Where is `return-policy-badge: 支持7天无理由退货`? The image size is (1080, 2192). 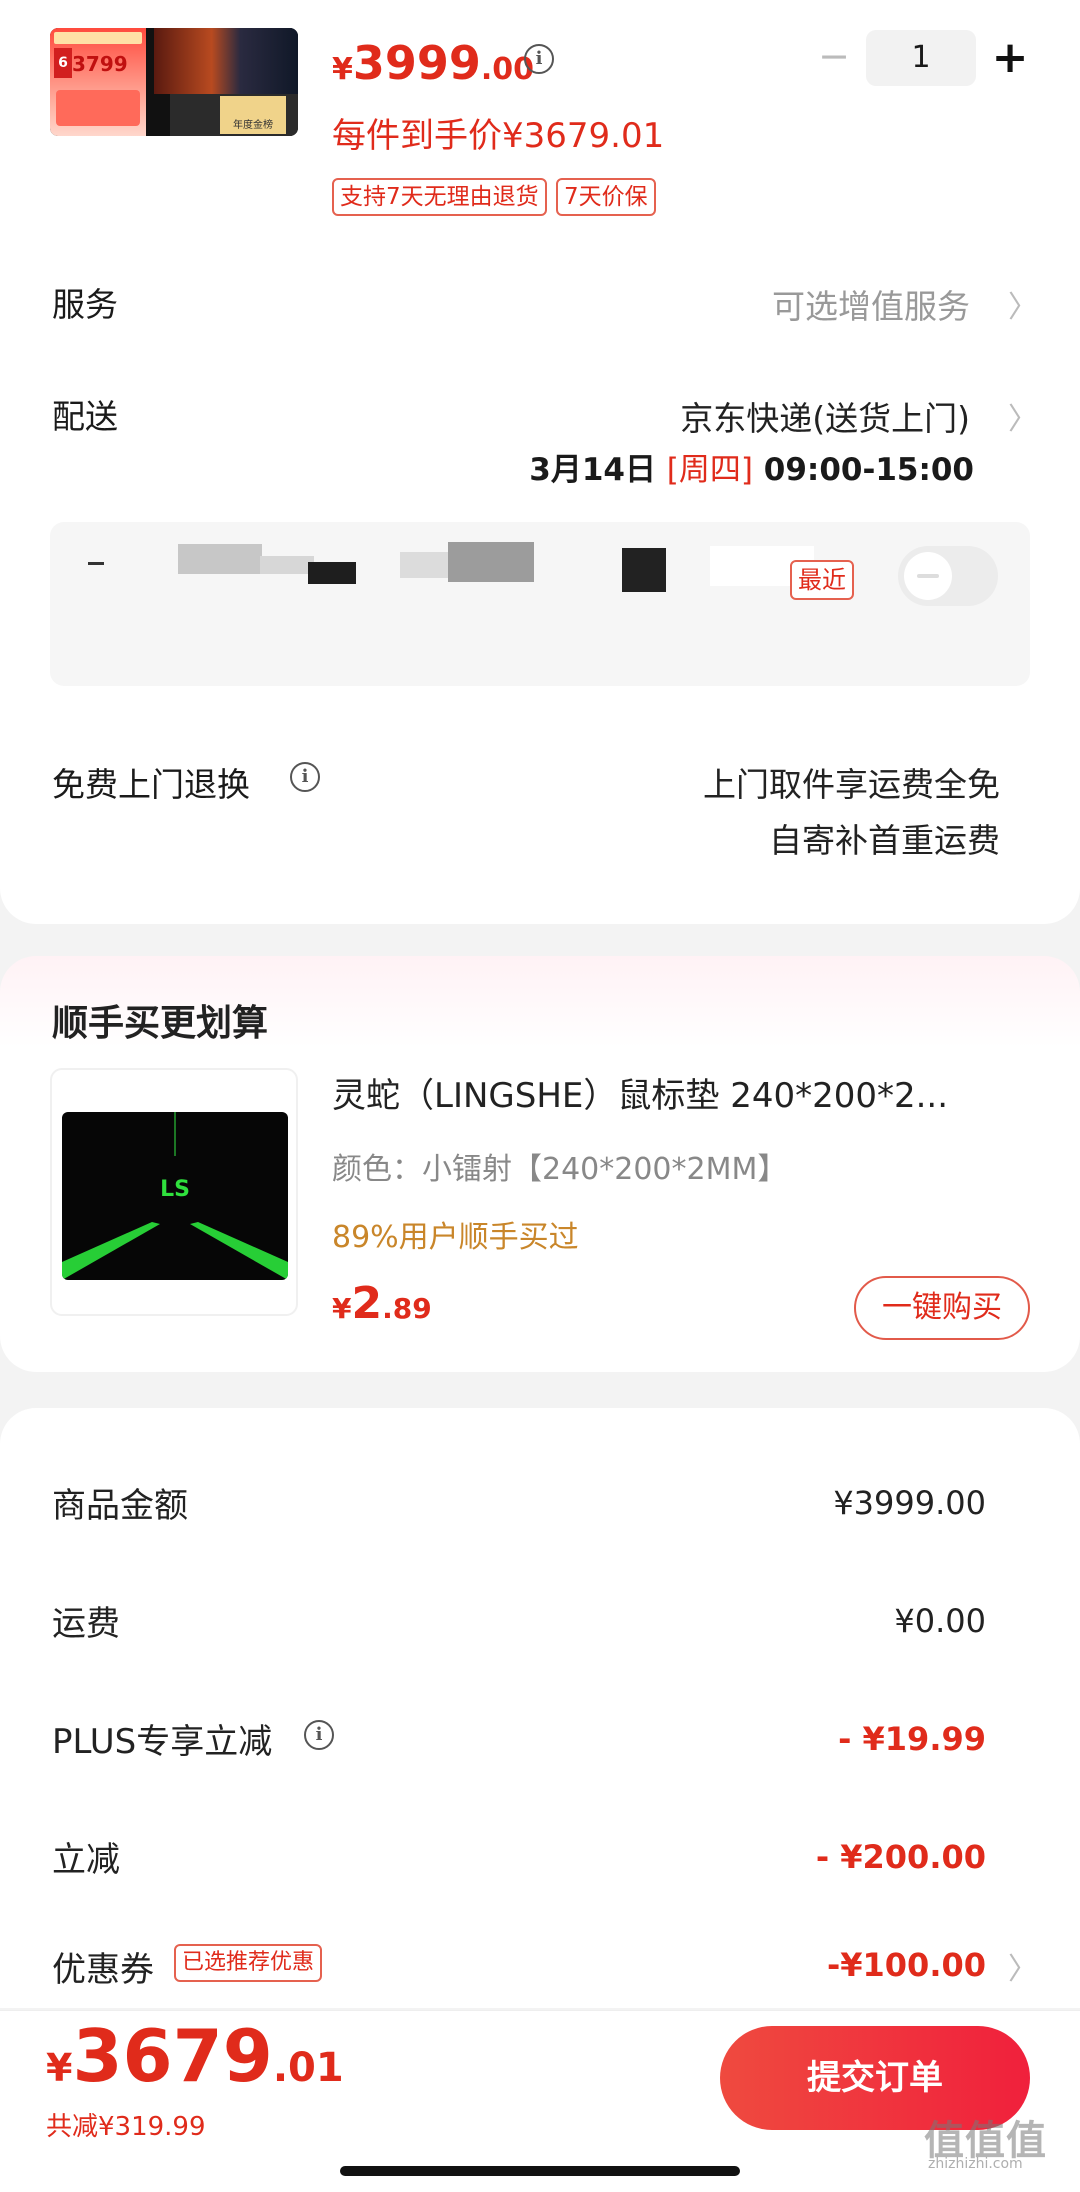 return-policy-badge: 支持7天无理由退货 is located at coordinates (439, 197).